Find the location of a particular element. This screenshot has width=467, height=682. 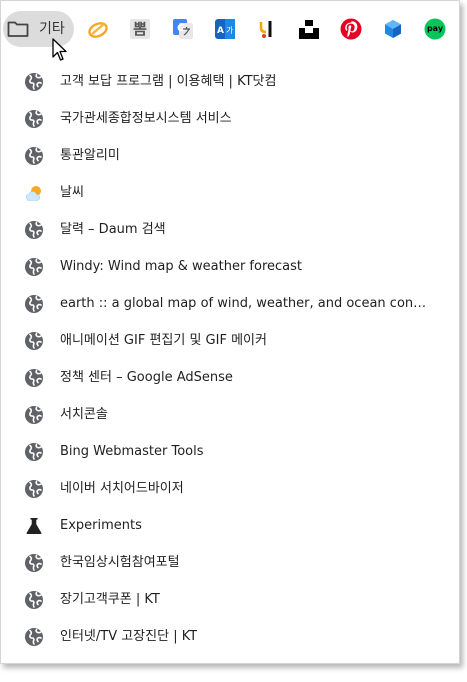

bookmark-item: 고객 보답 프로그램 | 이용혜택 | KT닷컴 is located at coordinates (230, 82).